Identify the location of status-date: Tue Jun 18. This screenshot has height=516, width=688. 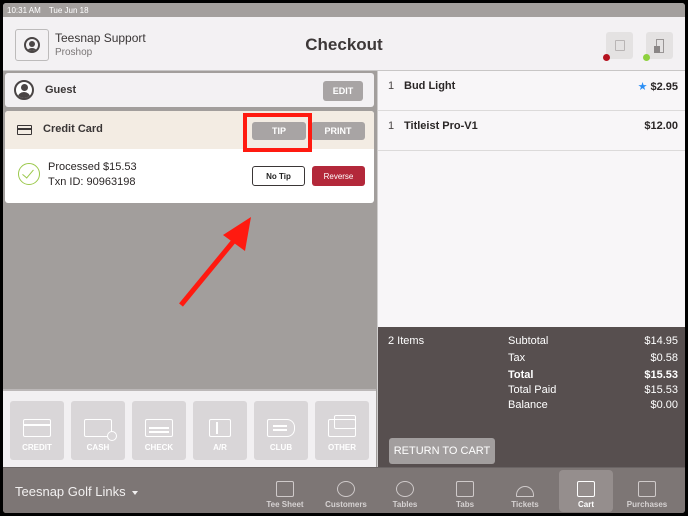
(68, 10).